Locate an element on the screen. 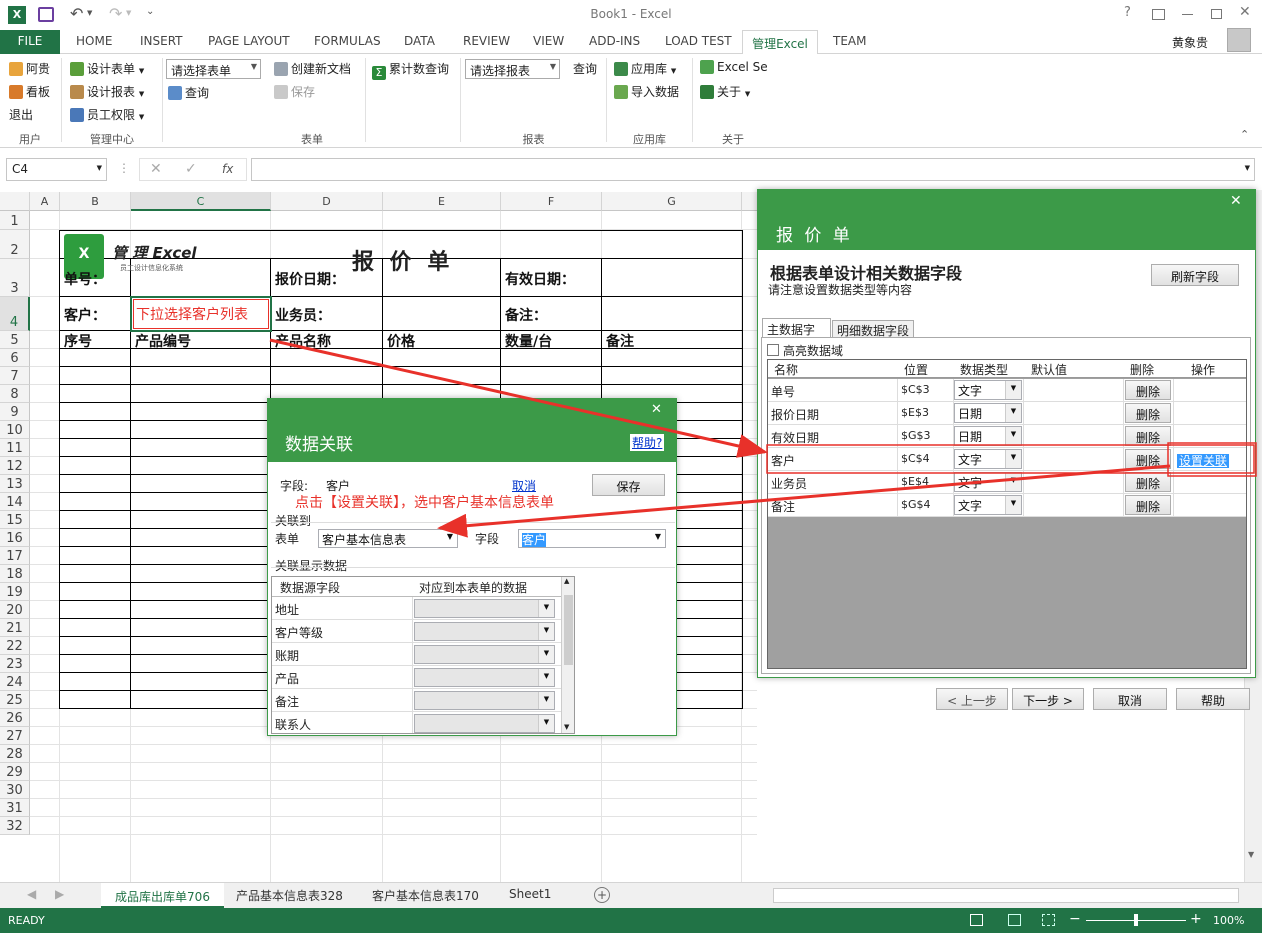  row-header: 10 is located at coordinates (15, 430).